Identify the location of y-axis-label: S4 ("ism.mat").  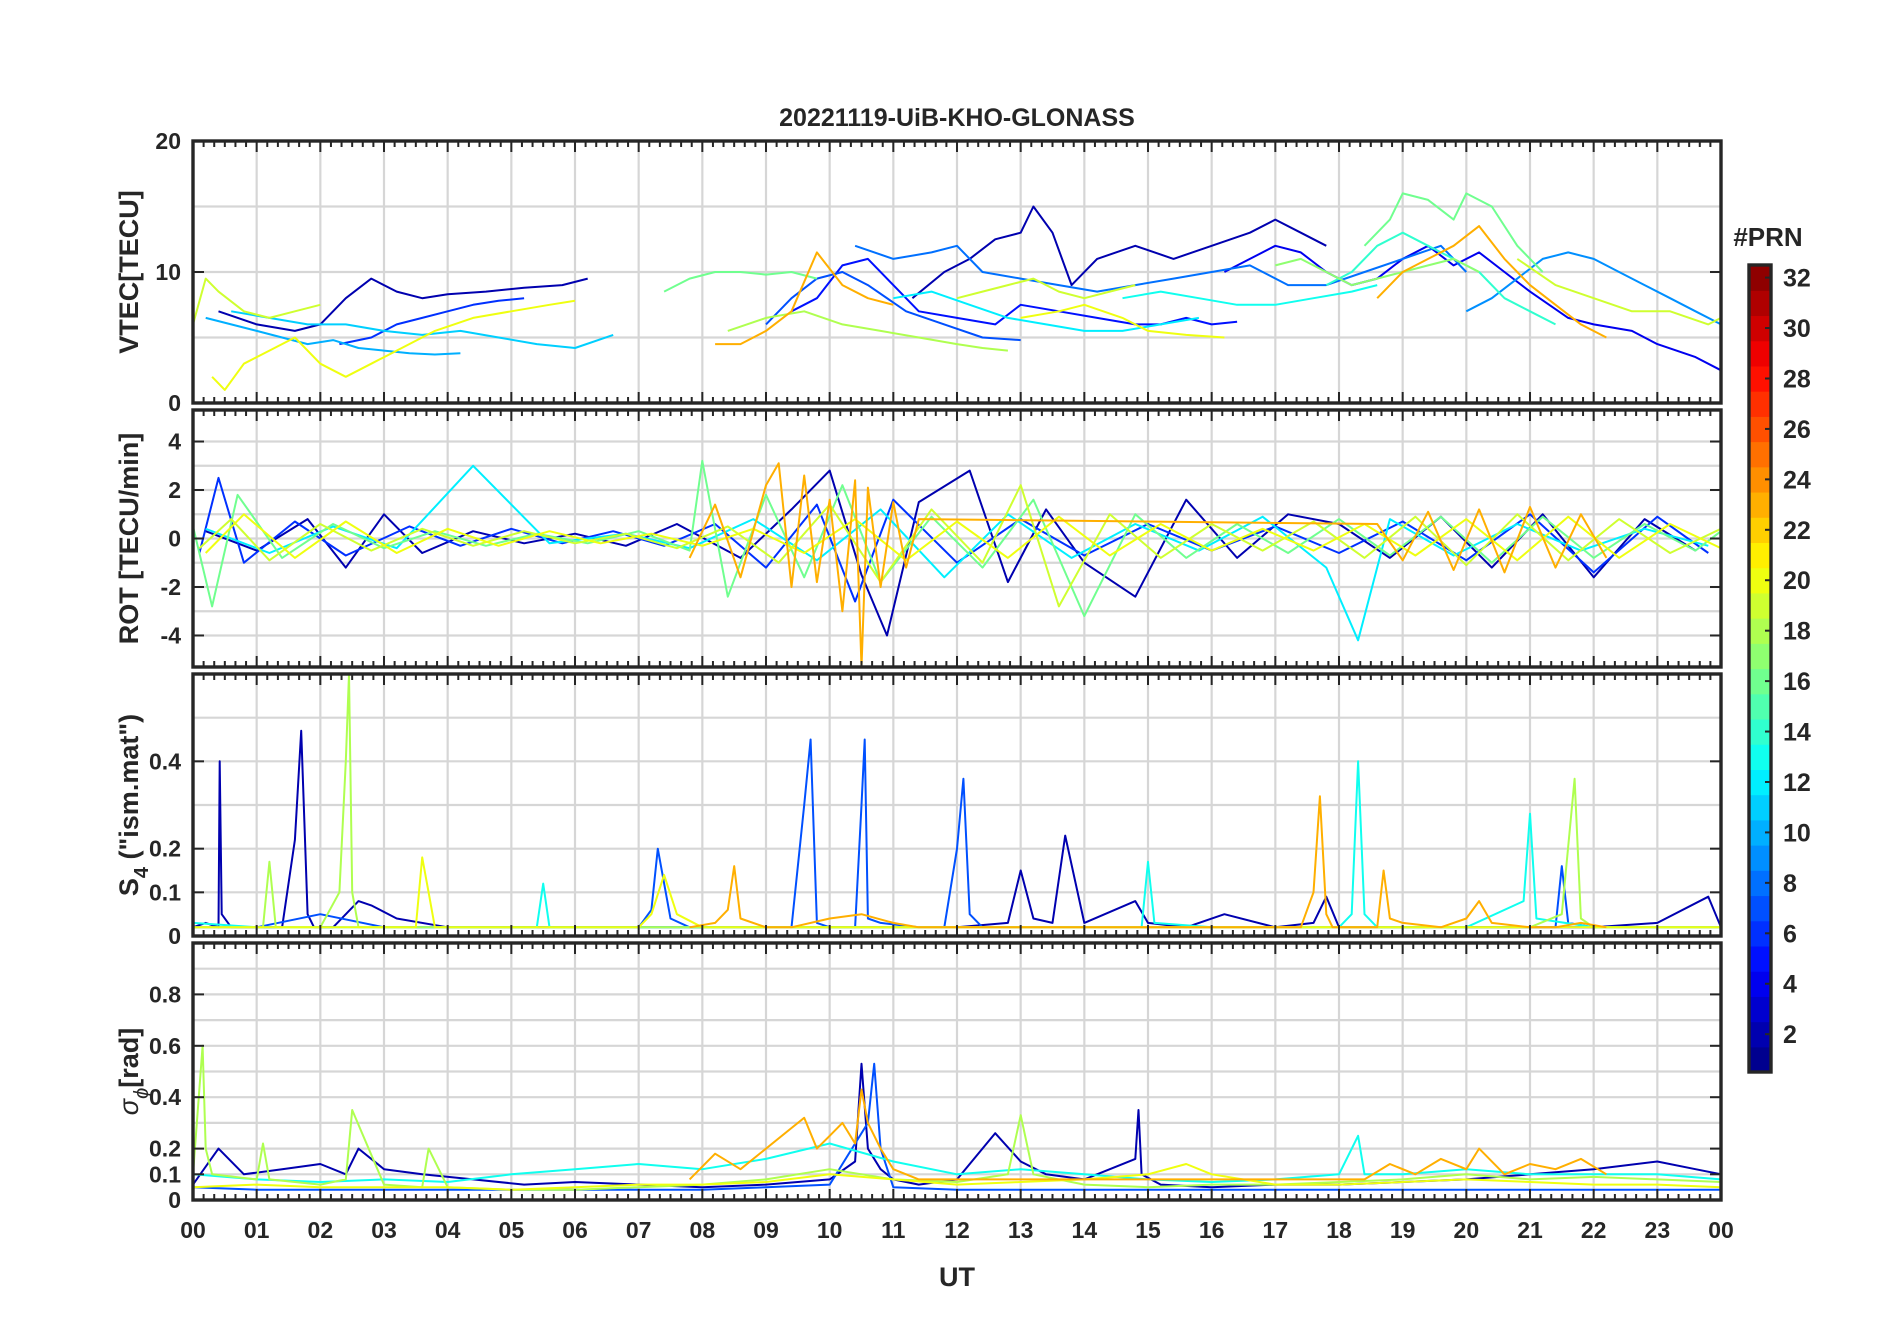
(133, 805).